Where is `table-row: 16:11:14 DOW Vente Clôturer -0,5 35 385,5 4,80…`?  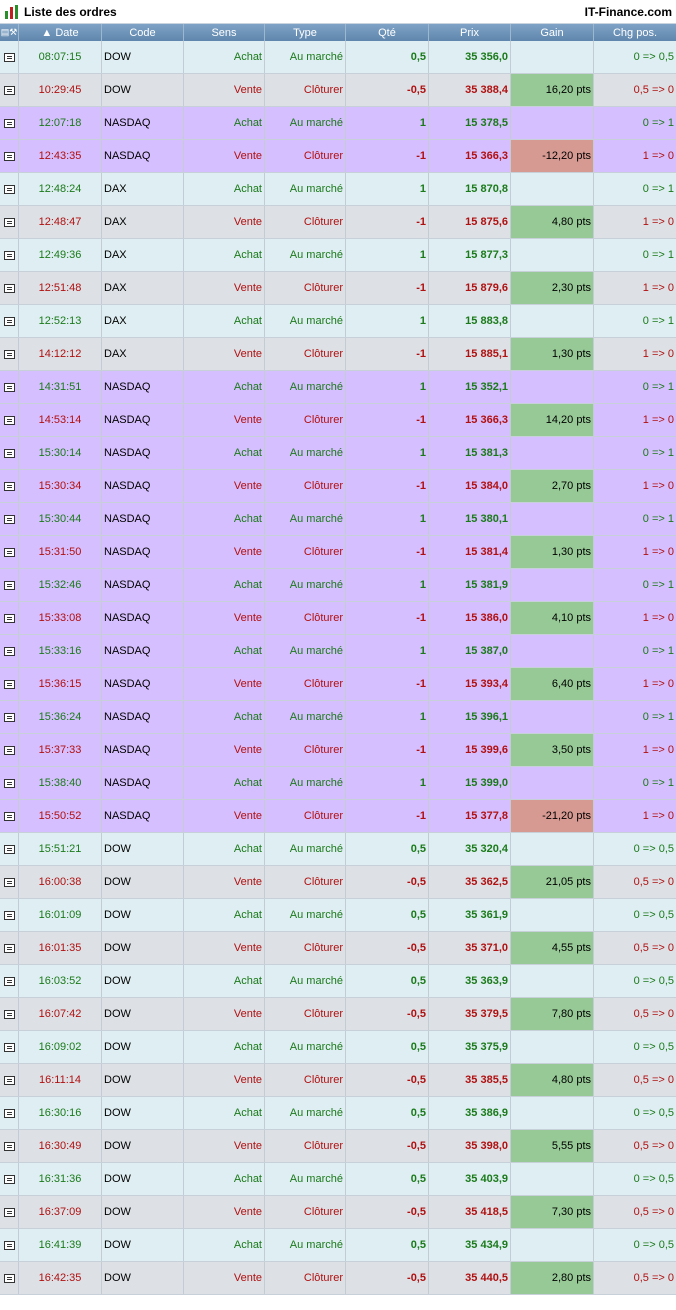 table-row: 16:11:14 DOW Vente Clôturer -0,5 35 385,5 4,80… is located at coordinates (338, 1080).